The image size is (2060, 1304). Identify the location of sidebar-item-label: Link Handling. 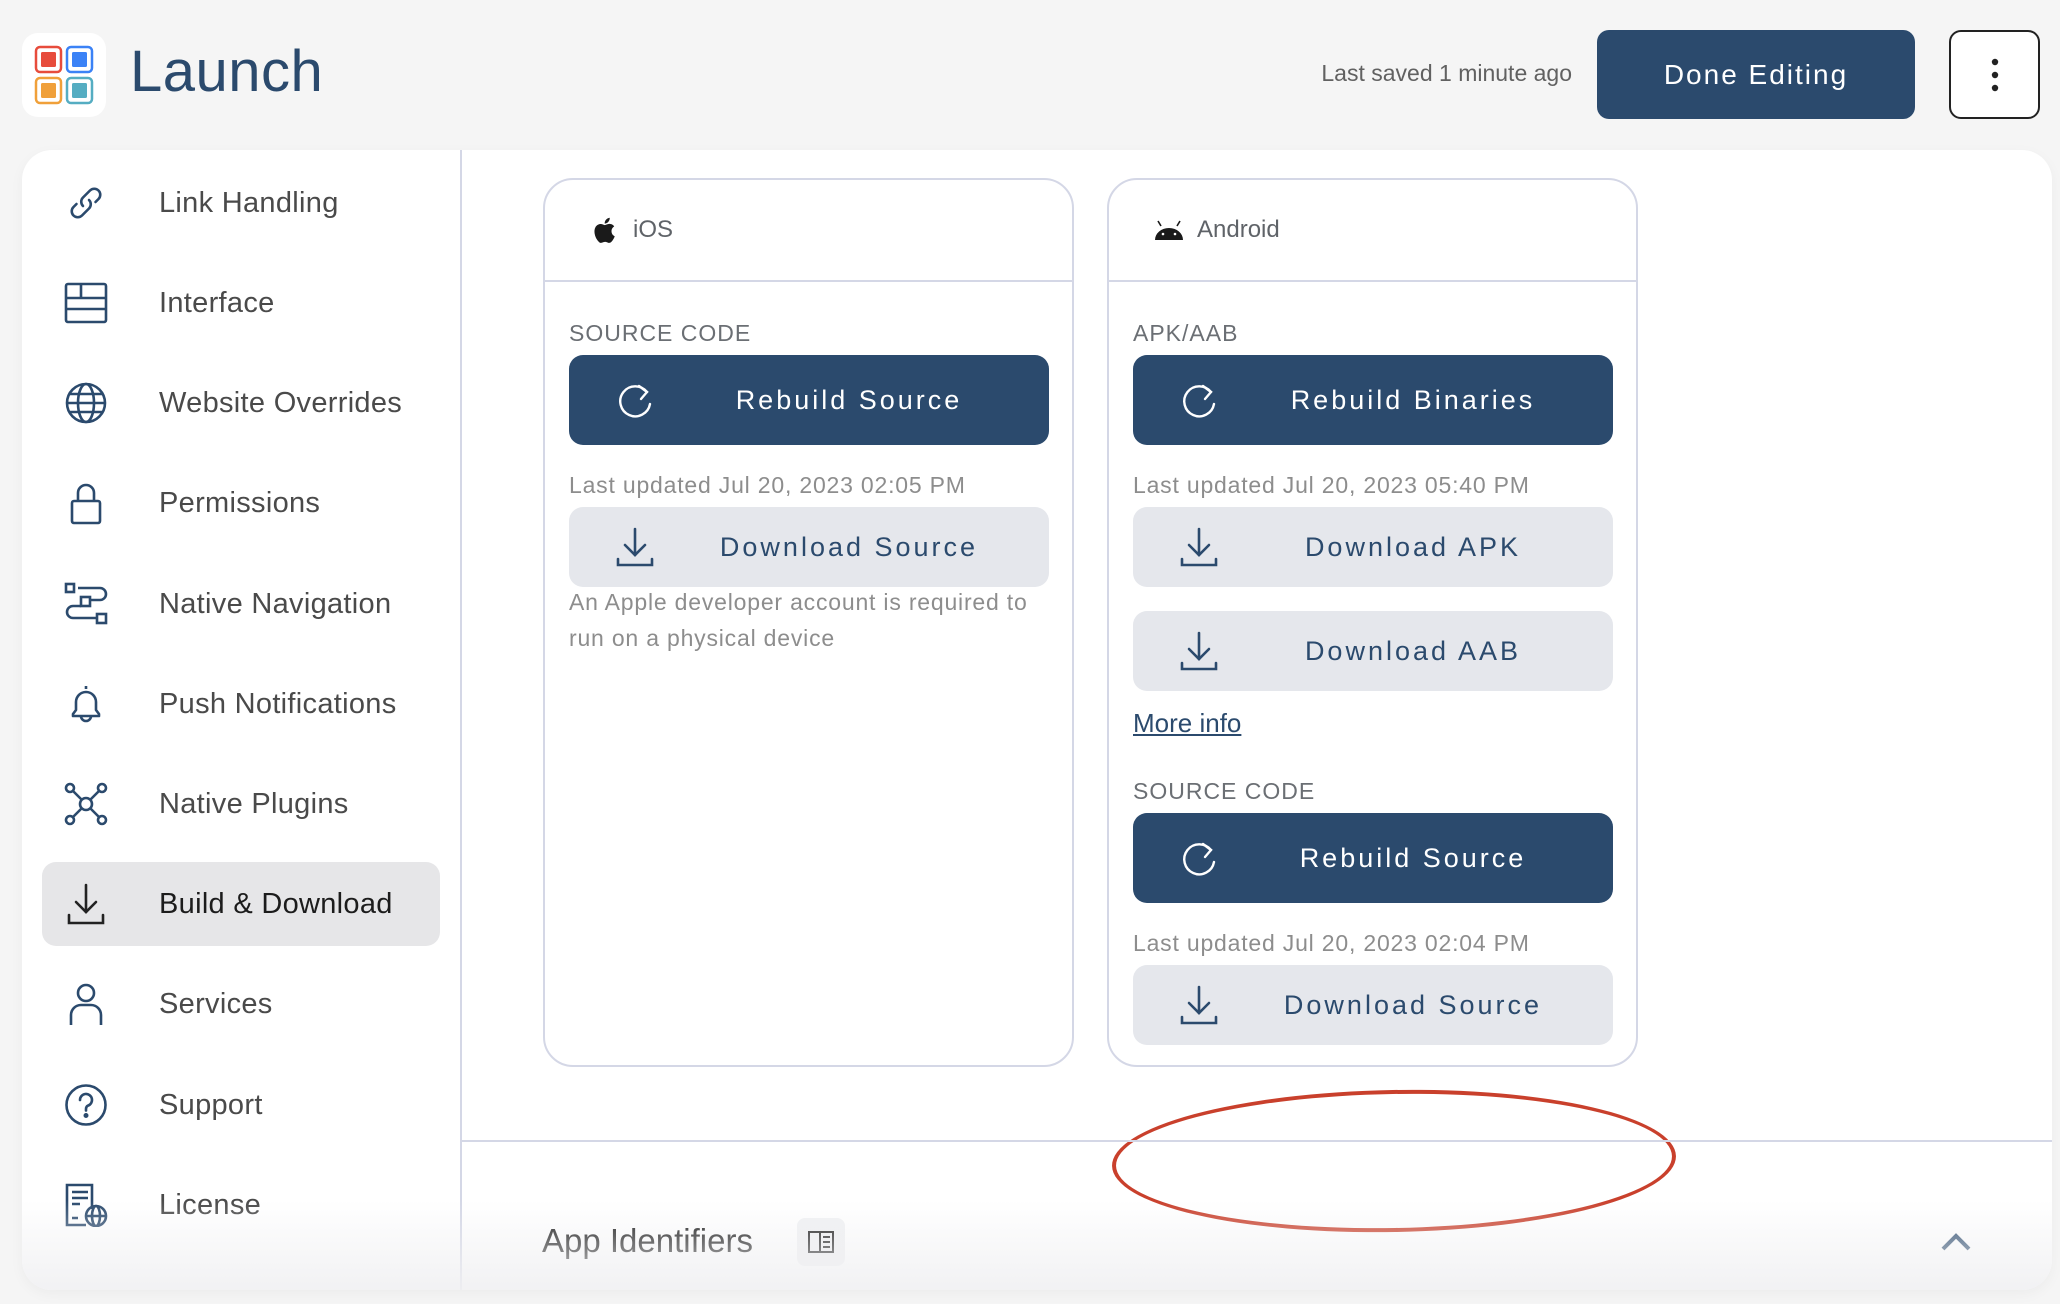
(249, 202).